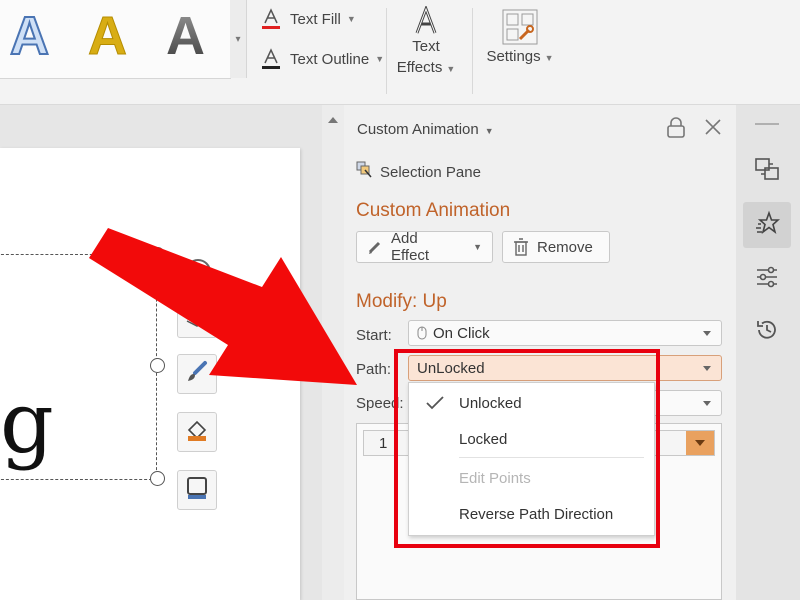  Describe the element at coordinates (461, 333) in the screenshot. I see `start-value: On Click` at that location.